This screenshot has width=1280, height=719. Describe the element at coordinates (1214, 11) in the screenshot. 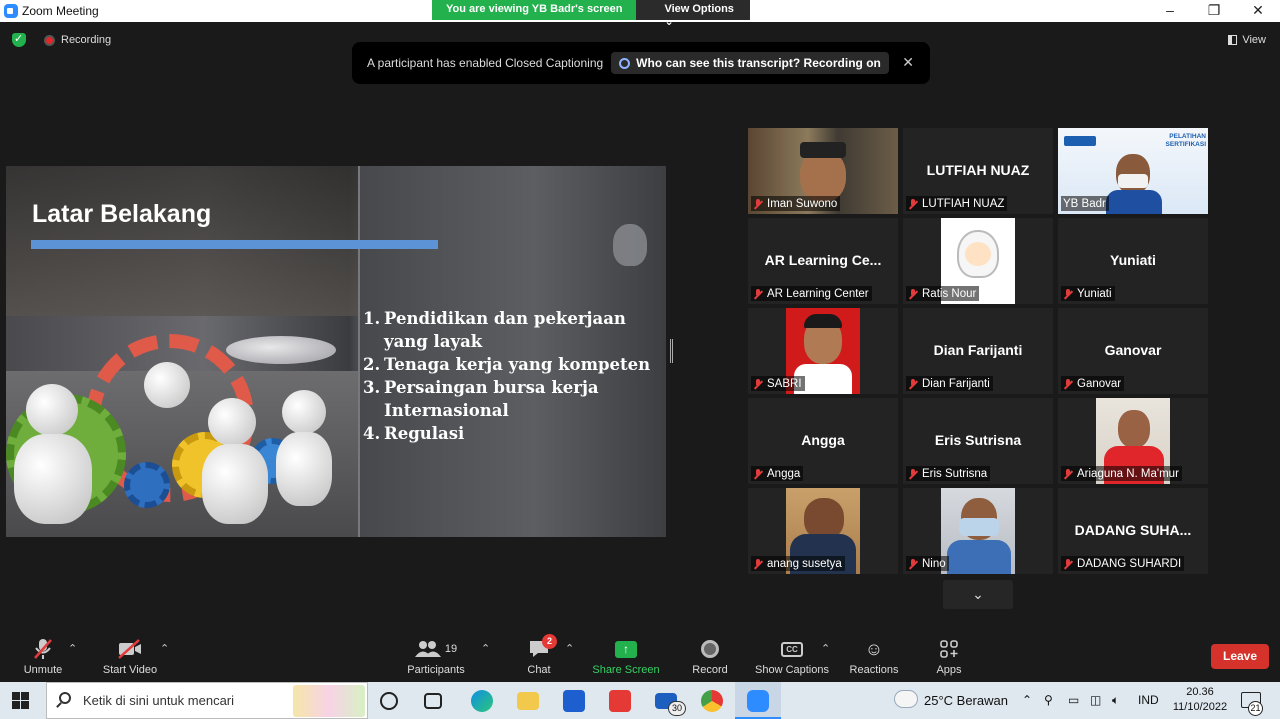

I see `restore-button: ❐` at that location.